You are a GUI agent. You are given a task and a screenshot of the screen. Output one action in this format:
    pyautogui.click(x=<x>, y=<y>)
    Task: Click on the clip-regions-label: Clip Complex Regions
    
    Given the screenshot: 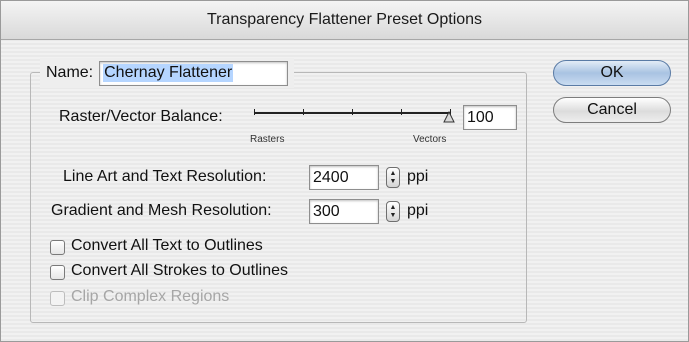 What is the action you would take?
    pyautogui.click(x=150, y=296)
    